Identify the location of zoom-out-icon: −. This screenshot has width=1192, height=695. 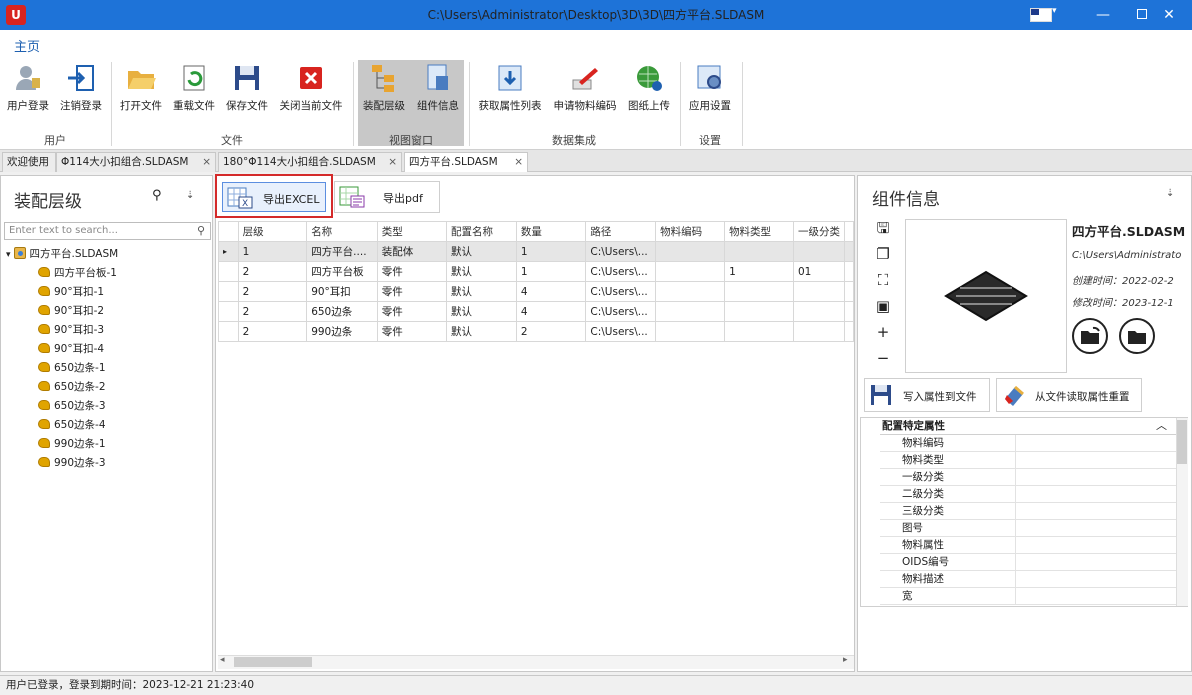
(883, 358).